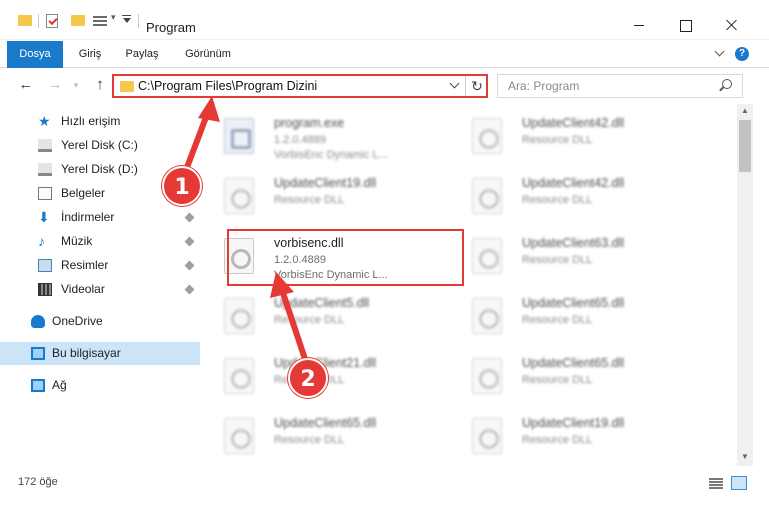  What do you see at coordinates (35, 54) in the screenshot?
I see `tab-file: Dosya` at bounding box center [35, 54].